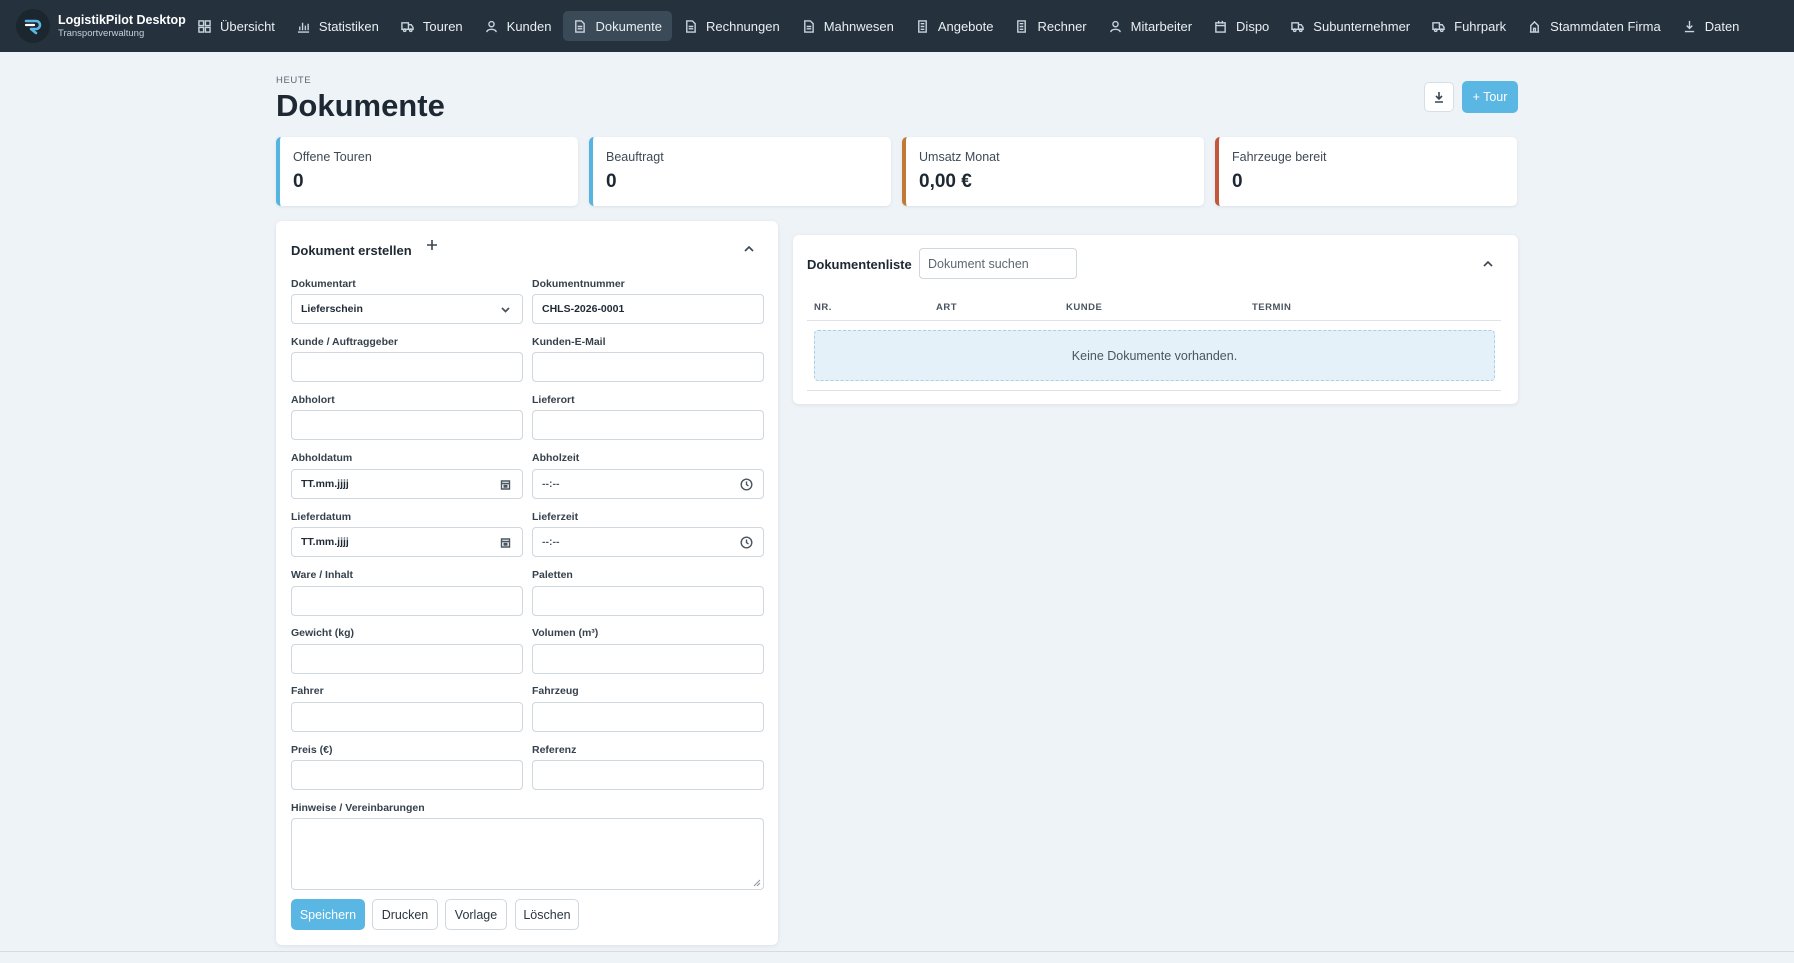 Image resolution: width=1794 pixels, height=963 pixels. Describe the element at coordinates (407, 484) in the screenshot. I see `abholdatum-input: TT.mm.jjjj` at that location.